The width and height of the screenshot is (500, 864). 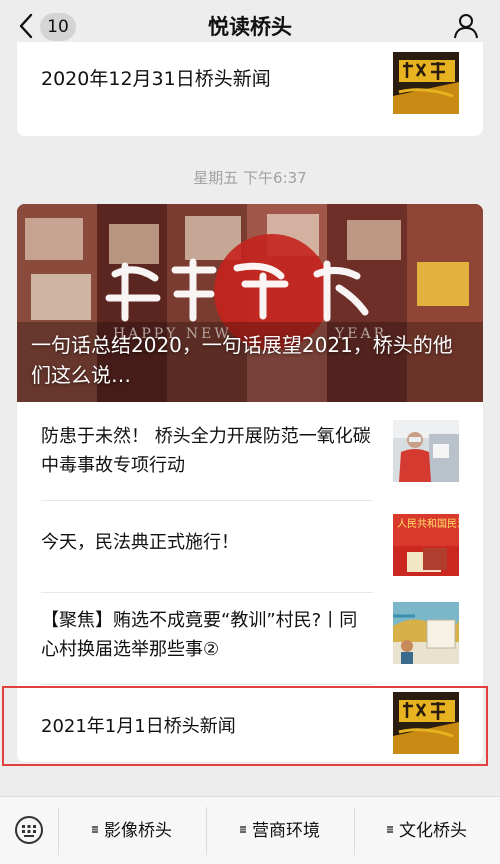 What do you see at coordinates (206, 451) in the screenshot?
I see `article-title: 防患于未然！ 桥头全力开展防范一氧化碳中毒事故专项行动` at bounding box center [206, 451].